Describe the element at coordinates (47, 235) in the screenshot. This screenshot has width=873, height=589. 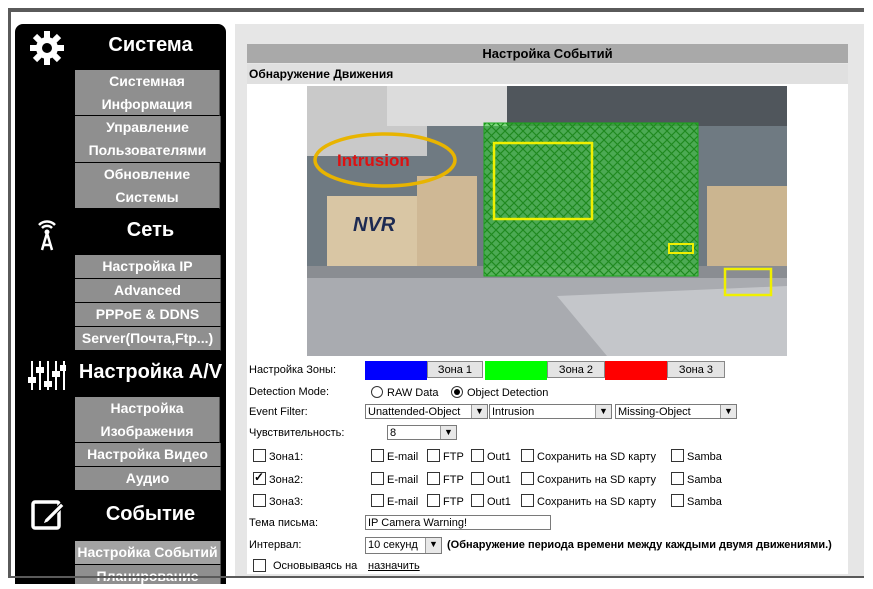
I see `antenna-icon` at that location.